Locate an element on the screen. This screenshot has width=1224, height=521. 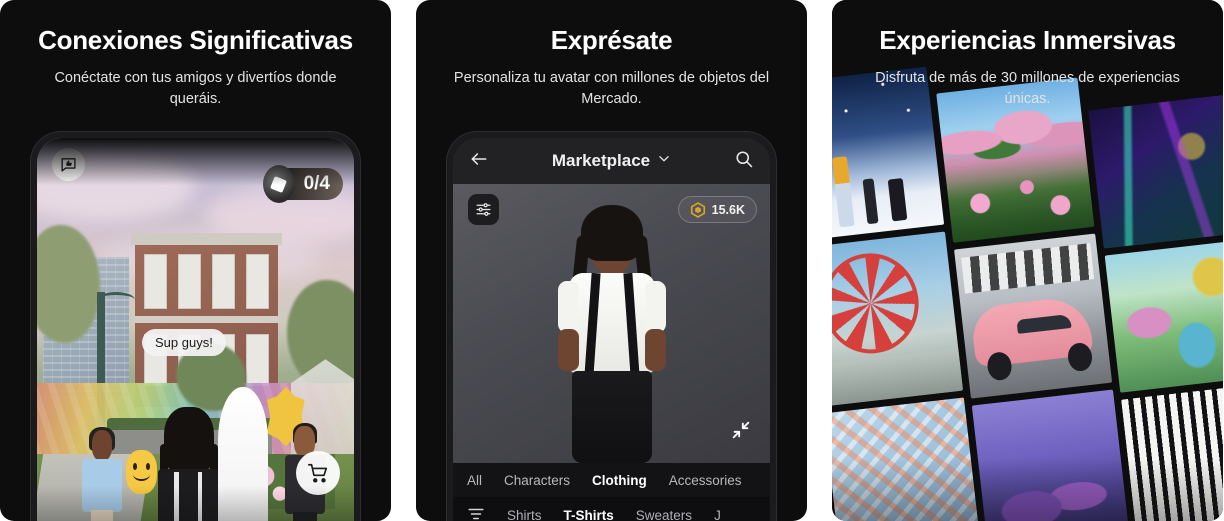
subcategory-tabs: Shirts T-Shirts Sweaters J is located at coordinates (611, 509).